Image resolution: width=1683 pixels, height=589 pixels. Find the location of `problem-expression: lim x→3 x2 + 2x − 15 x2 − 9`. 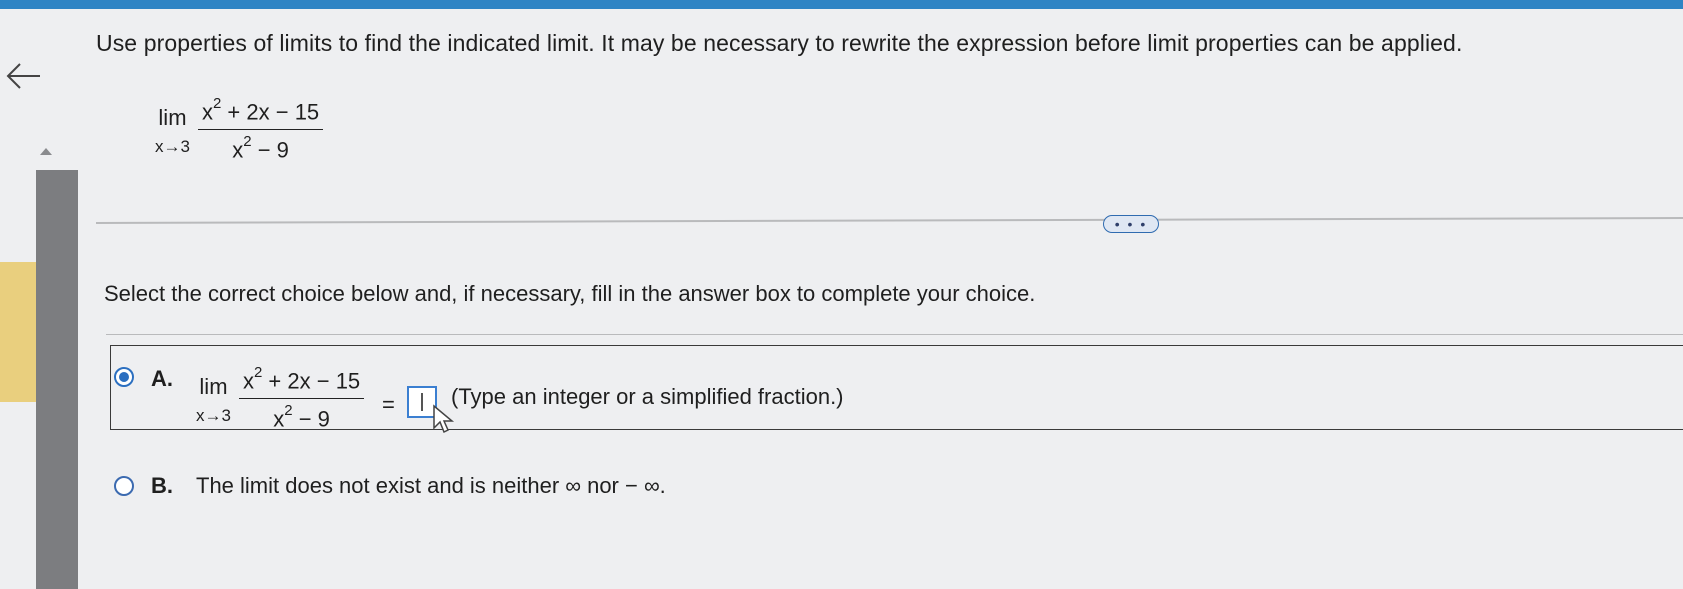

problem-expression: lim x→3 x2 + 2x − 15 x2 − 9 is located at coordinates (239, 129).